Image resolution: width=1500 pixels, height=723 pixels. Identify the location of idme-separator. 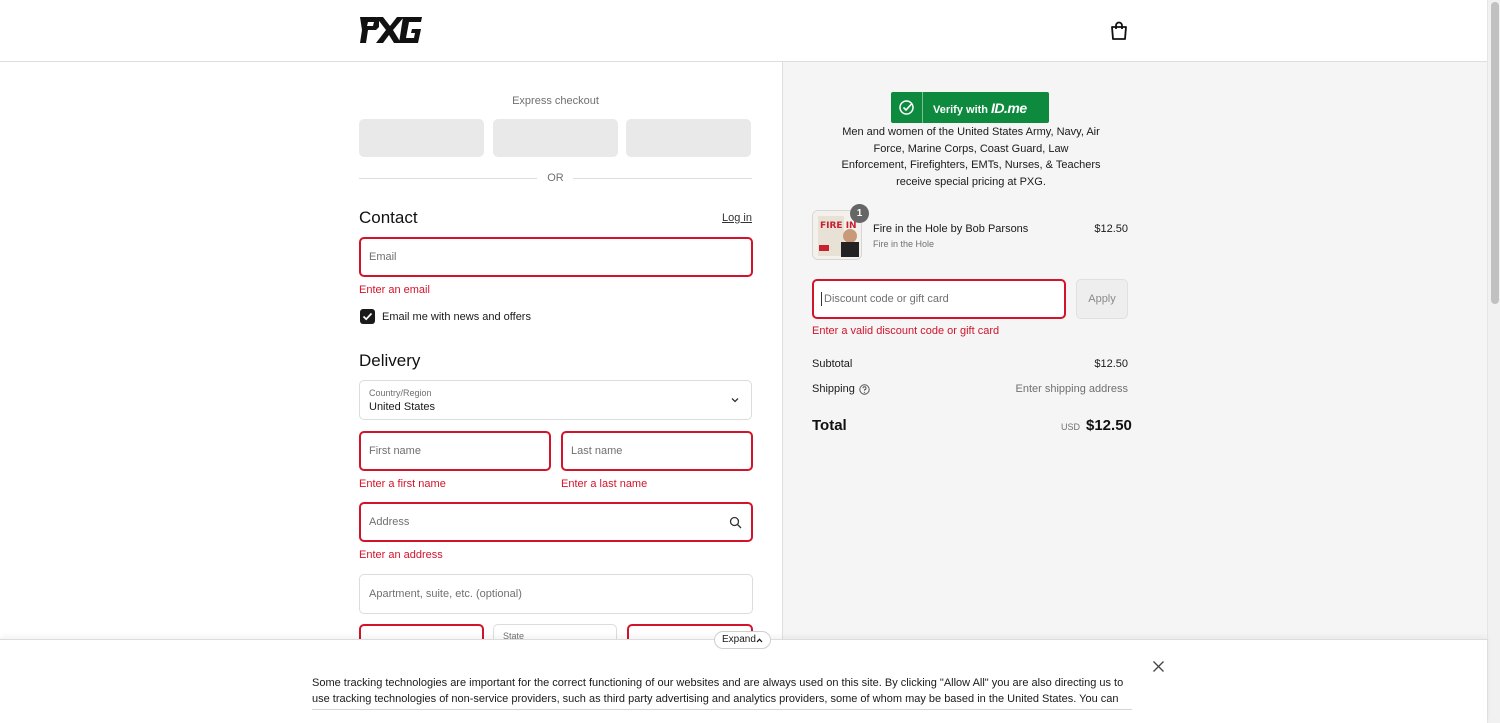
(922, 107).